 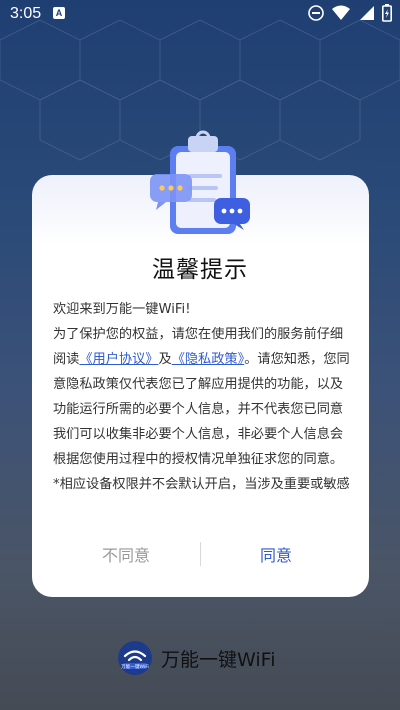 What do you see at coordinates (200, 14) in the screenshot?
I see `status-bar: 3:05 A` at bounding box center [200, 14].